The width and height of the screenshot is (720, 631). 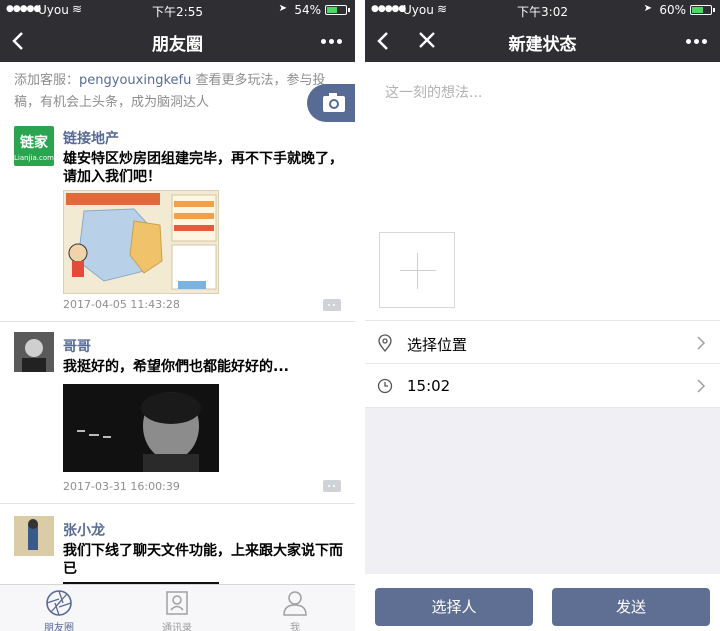 I want to click on avatar: 链家 Lianjia.com, so click(x=34, y=146).